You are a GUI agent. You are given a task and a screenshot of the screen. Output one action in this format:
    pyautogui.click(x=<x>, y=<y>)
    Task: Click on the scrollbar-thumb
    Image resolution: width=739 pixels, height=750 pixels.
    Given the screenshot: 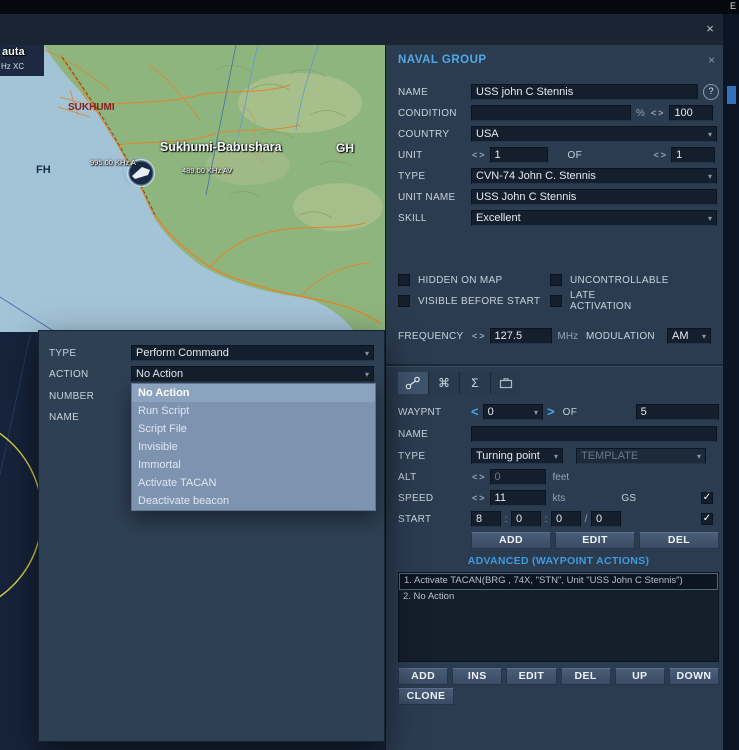 What is the action you would take?
    pyautogui.click(x=731, y=95)
    